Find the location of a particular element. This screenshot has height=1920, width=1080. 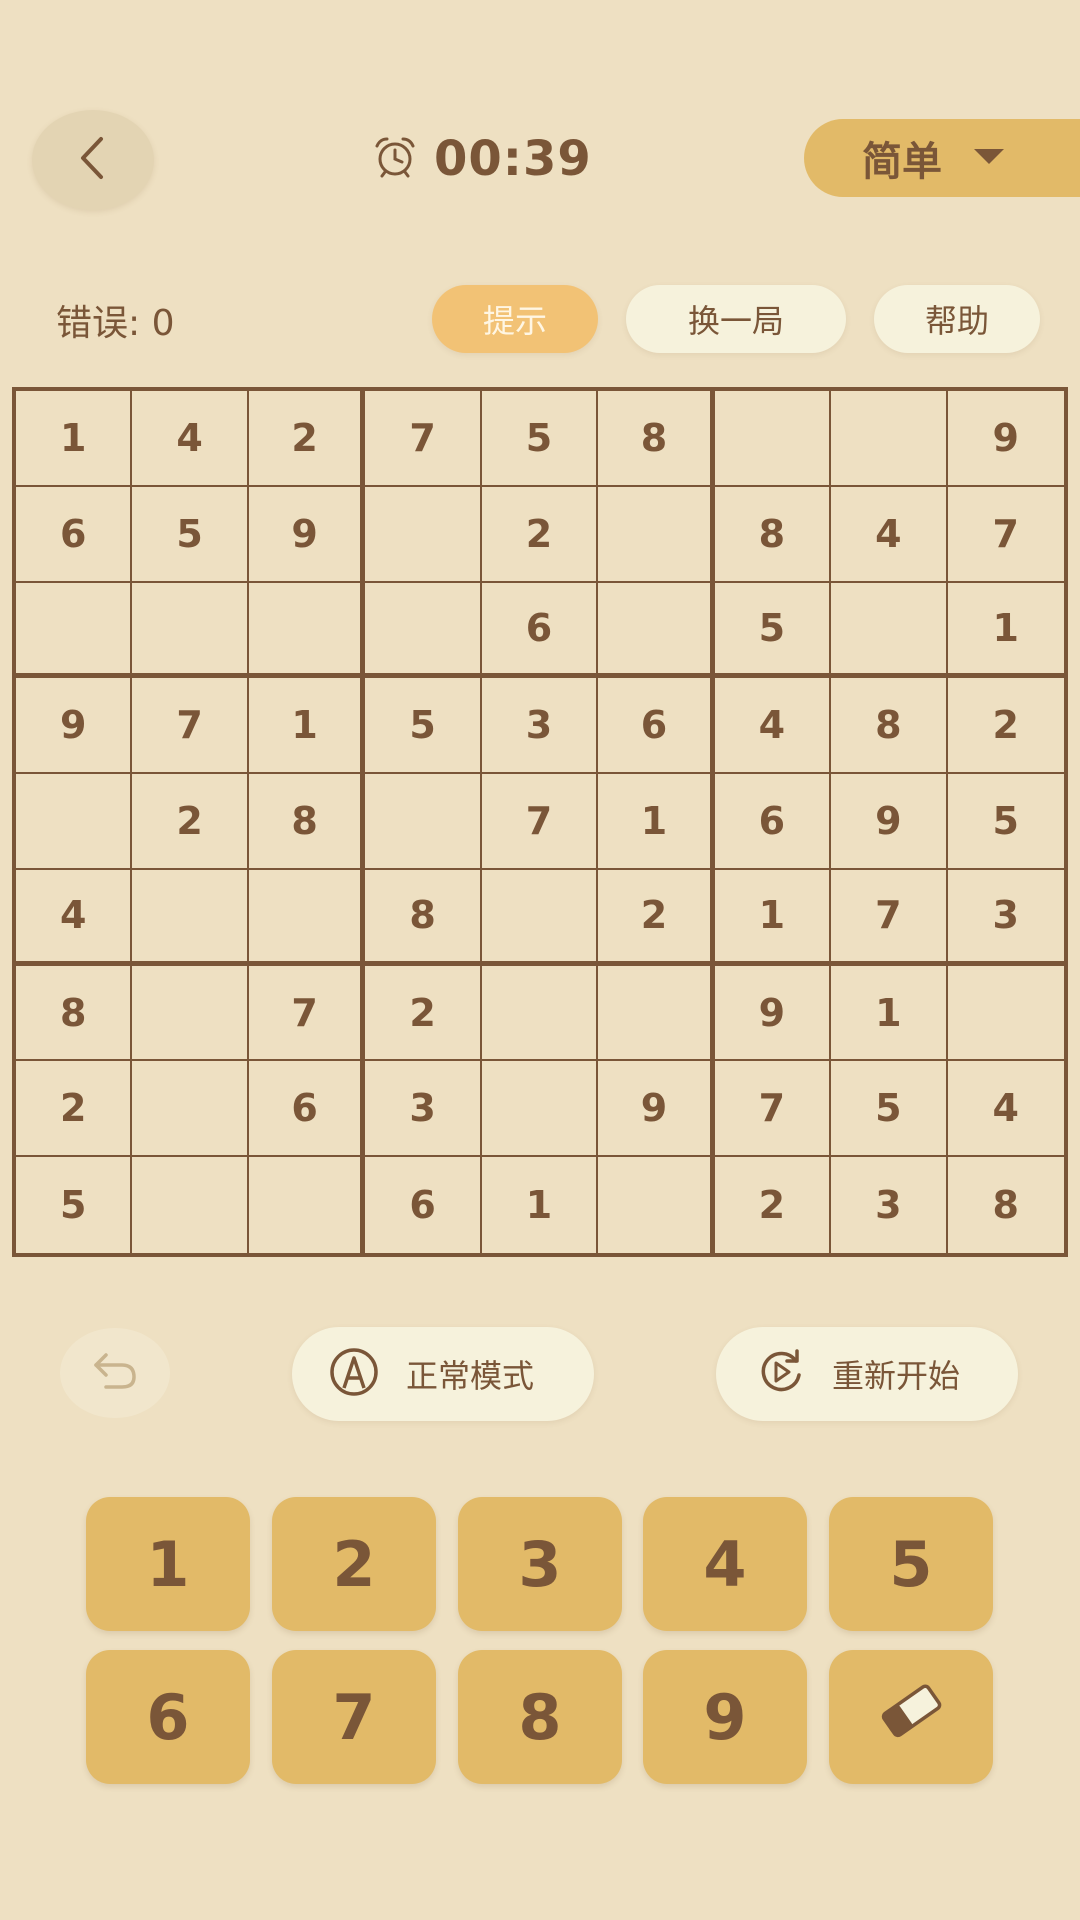

sudoku-cell-r8-c7: 7 is located at coordinates (773, 1109).